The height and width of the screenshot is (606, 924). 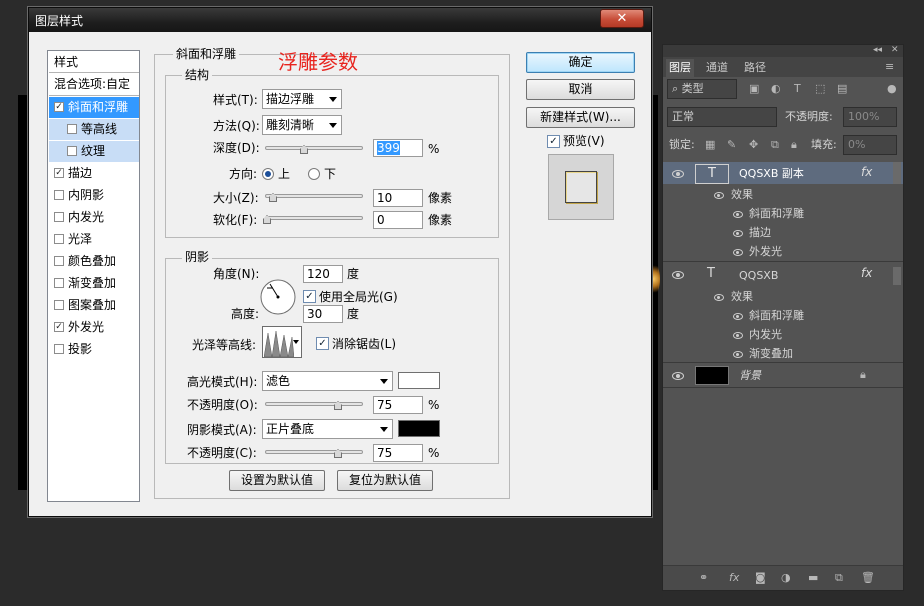 I want to click on lock-all-icon: 🔒︎, so click(x=794, y=145).